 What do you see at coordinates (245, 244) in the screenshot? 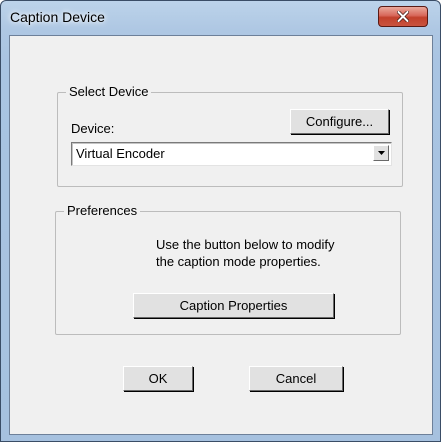
I see `preferences-description-line-1: Use the button below to modify` at bounding box center [245, 244].